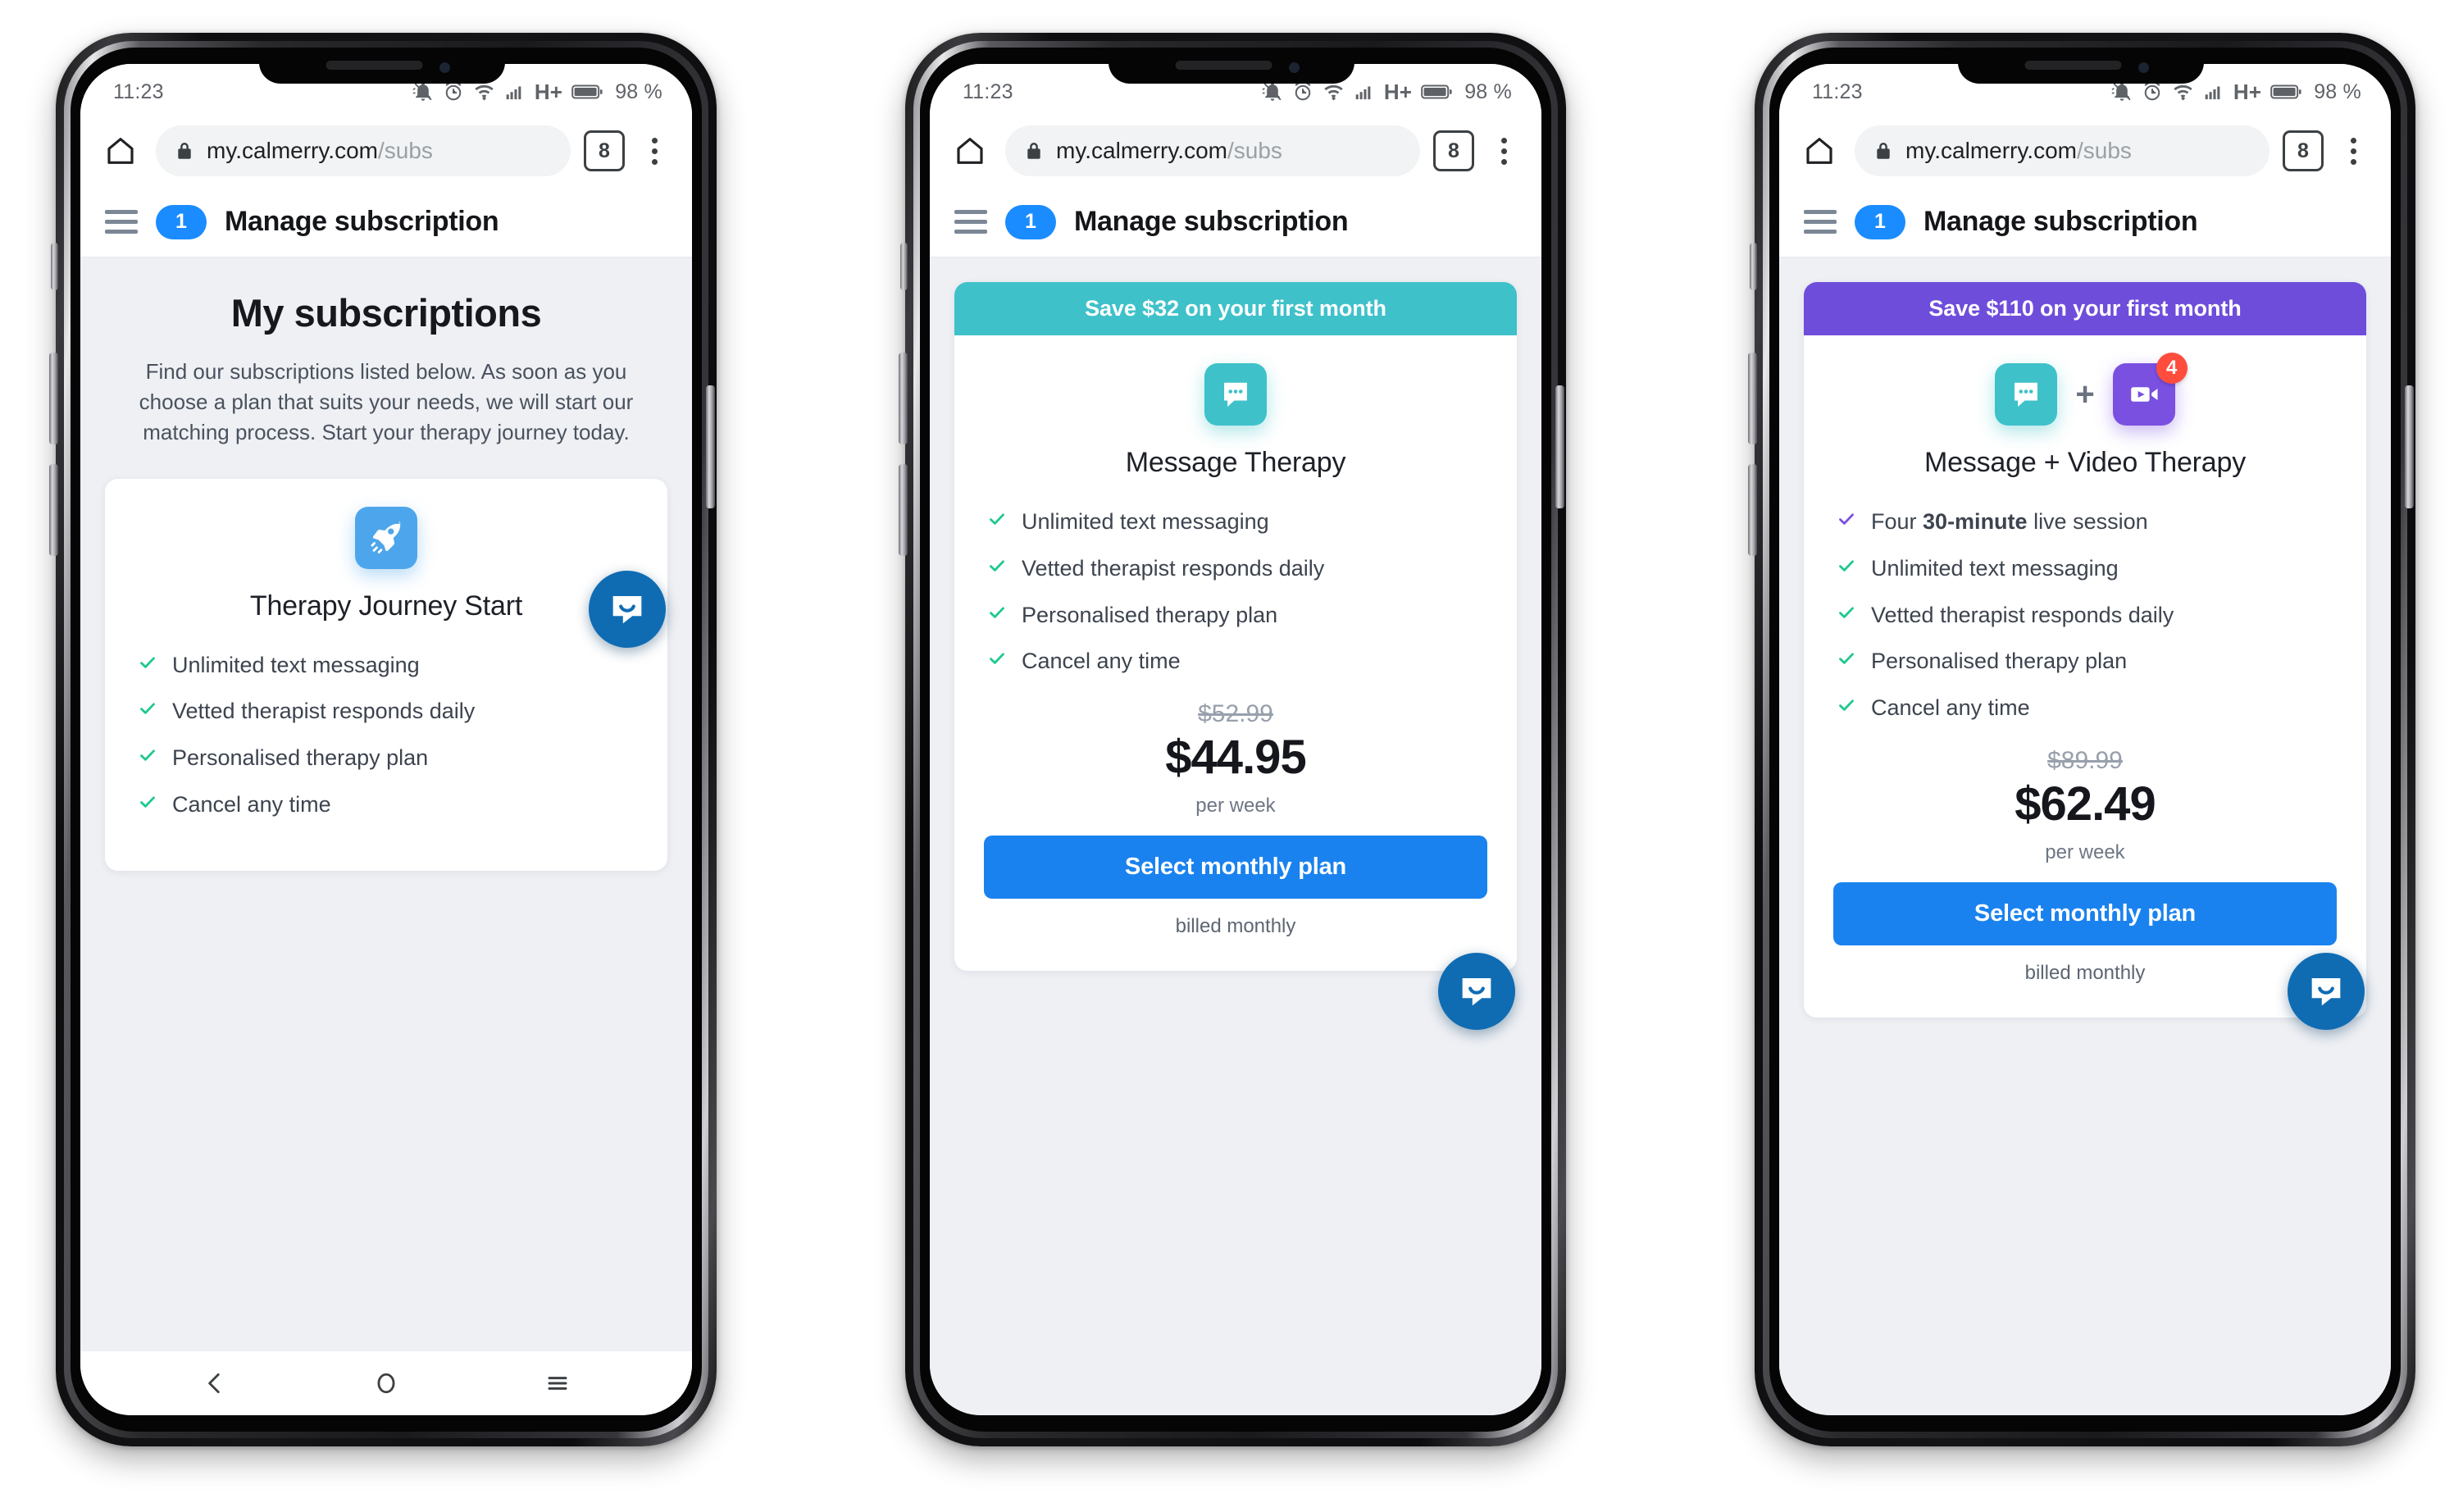 The width and height of the screenshot is (2463, 1512). I want to click on promo-banner: Save $32 on your first month, so click(1235, 308).